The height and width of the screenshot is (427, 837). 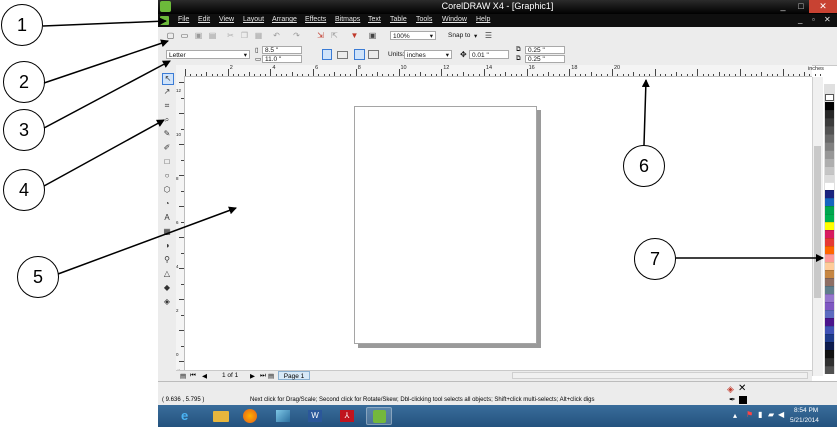 I want to click on new-document-icon: ▢, so click(x=170, y=35).